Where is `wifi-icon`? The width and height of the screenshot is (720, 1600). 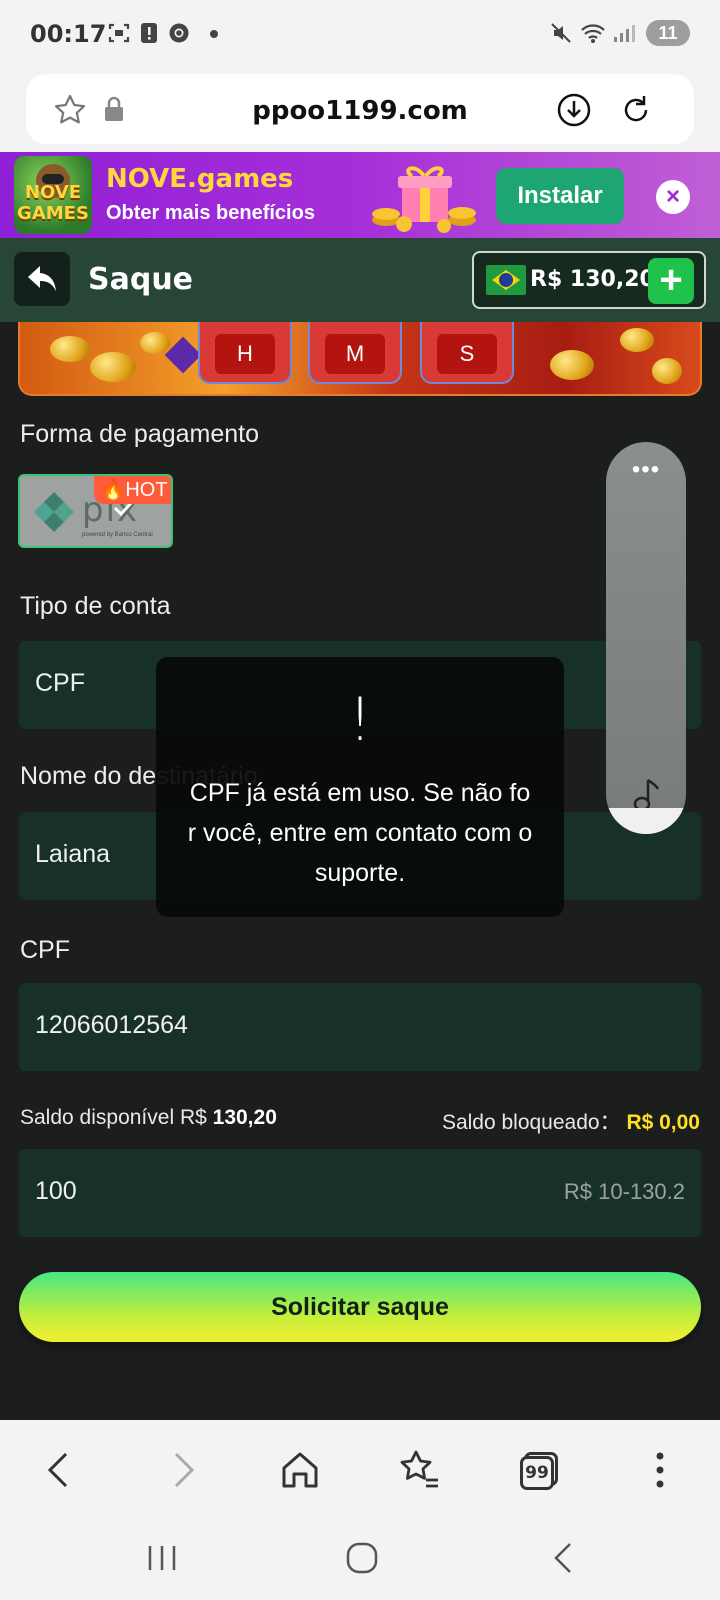
wifi-icon is located at coordinates (593, 33).